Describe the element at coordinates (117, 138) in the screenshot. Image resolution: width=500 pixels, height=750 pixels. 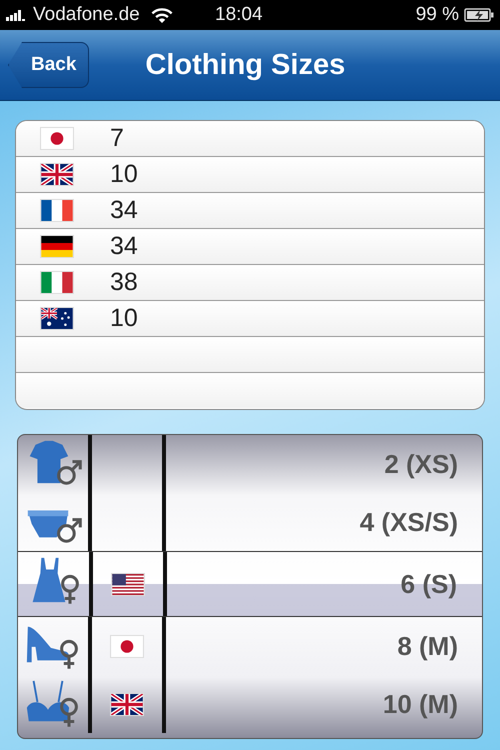
I see `size-value: 7` at that location.